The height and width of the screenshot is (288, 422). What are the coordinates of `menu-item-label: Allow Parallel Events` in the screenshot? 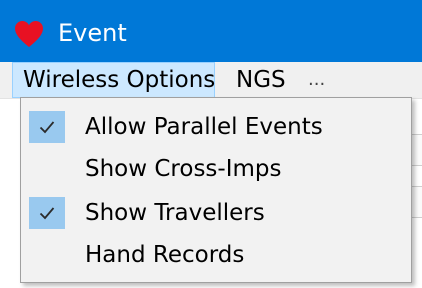 It's located at (204, 127).